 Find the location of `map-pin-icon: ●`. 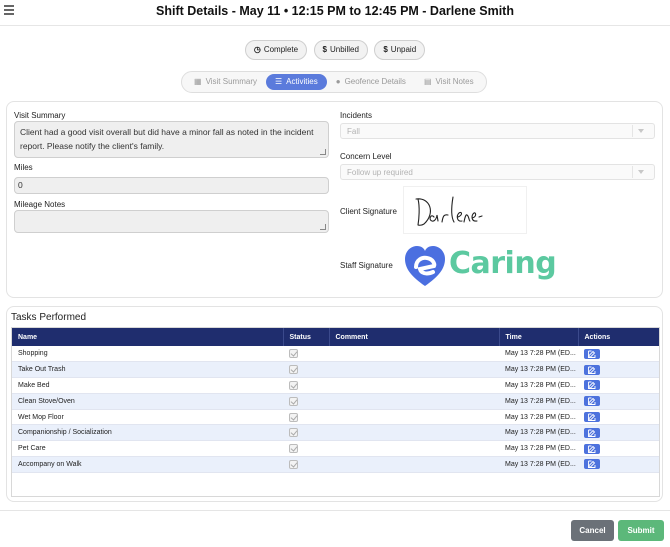

map-pin-icon: ● is located at coordinates (338, 81).